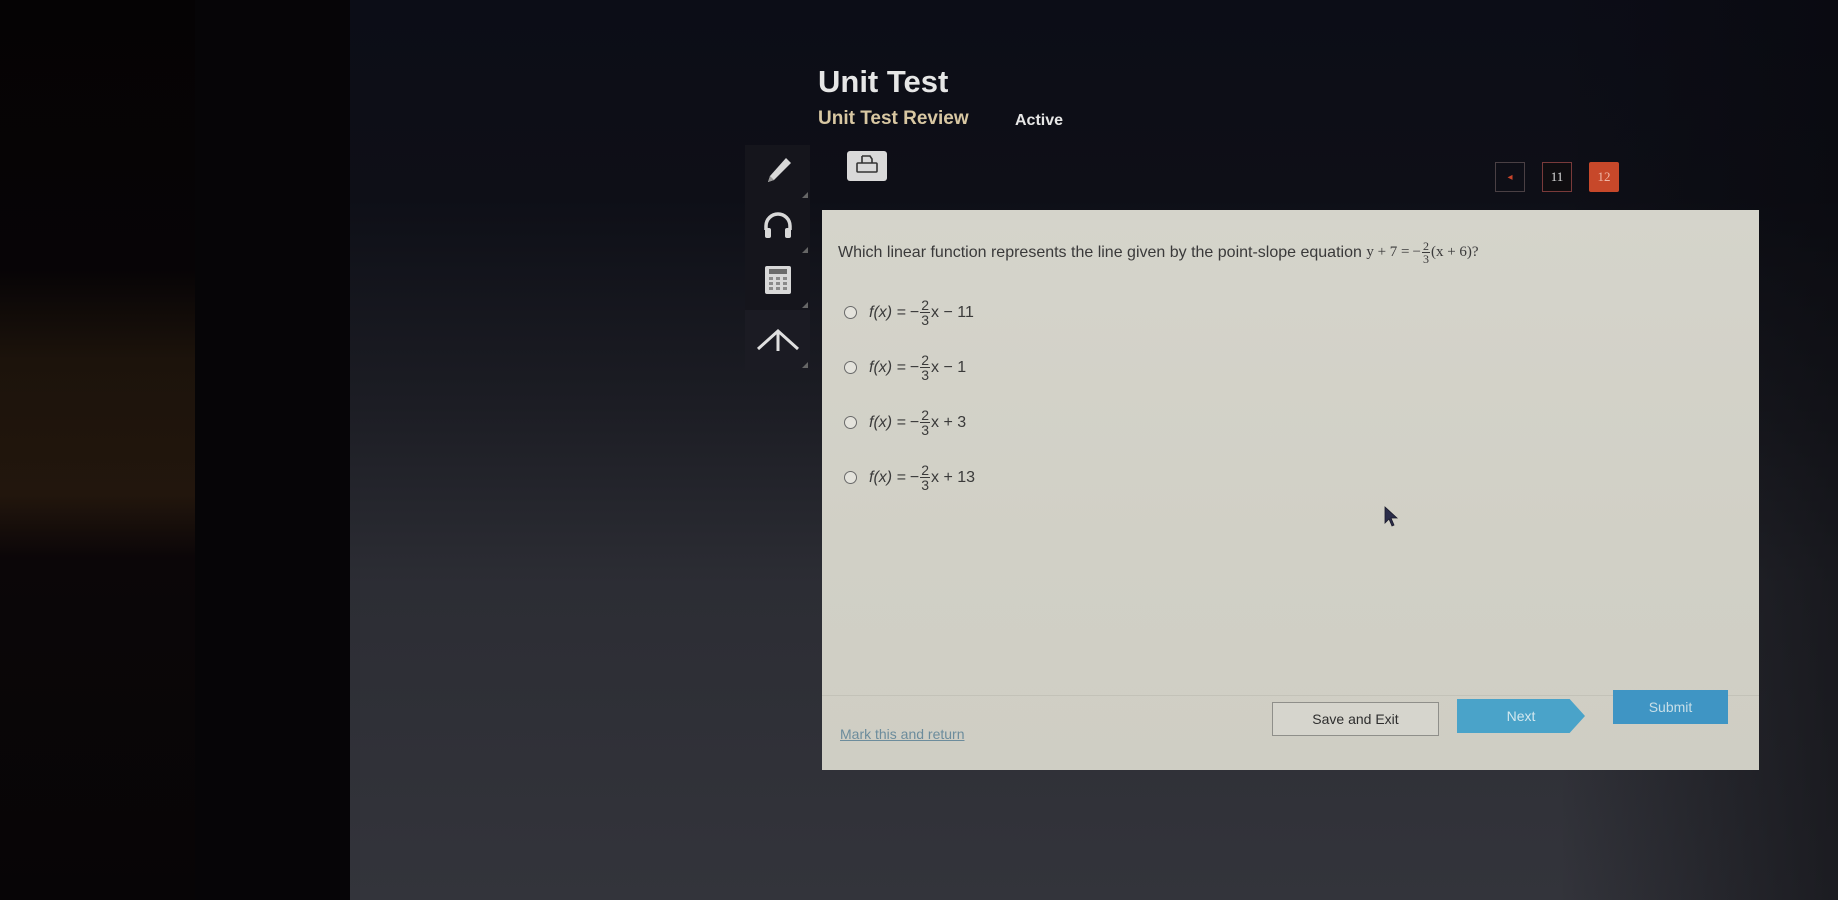 The width and height of the screenshot is (1838, 900). I want to click on answer-choice-2: f(x) = − 23 x − 1, so click(905, 367).